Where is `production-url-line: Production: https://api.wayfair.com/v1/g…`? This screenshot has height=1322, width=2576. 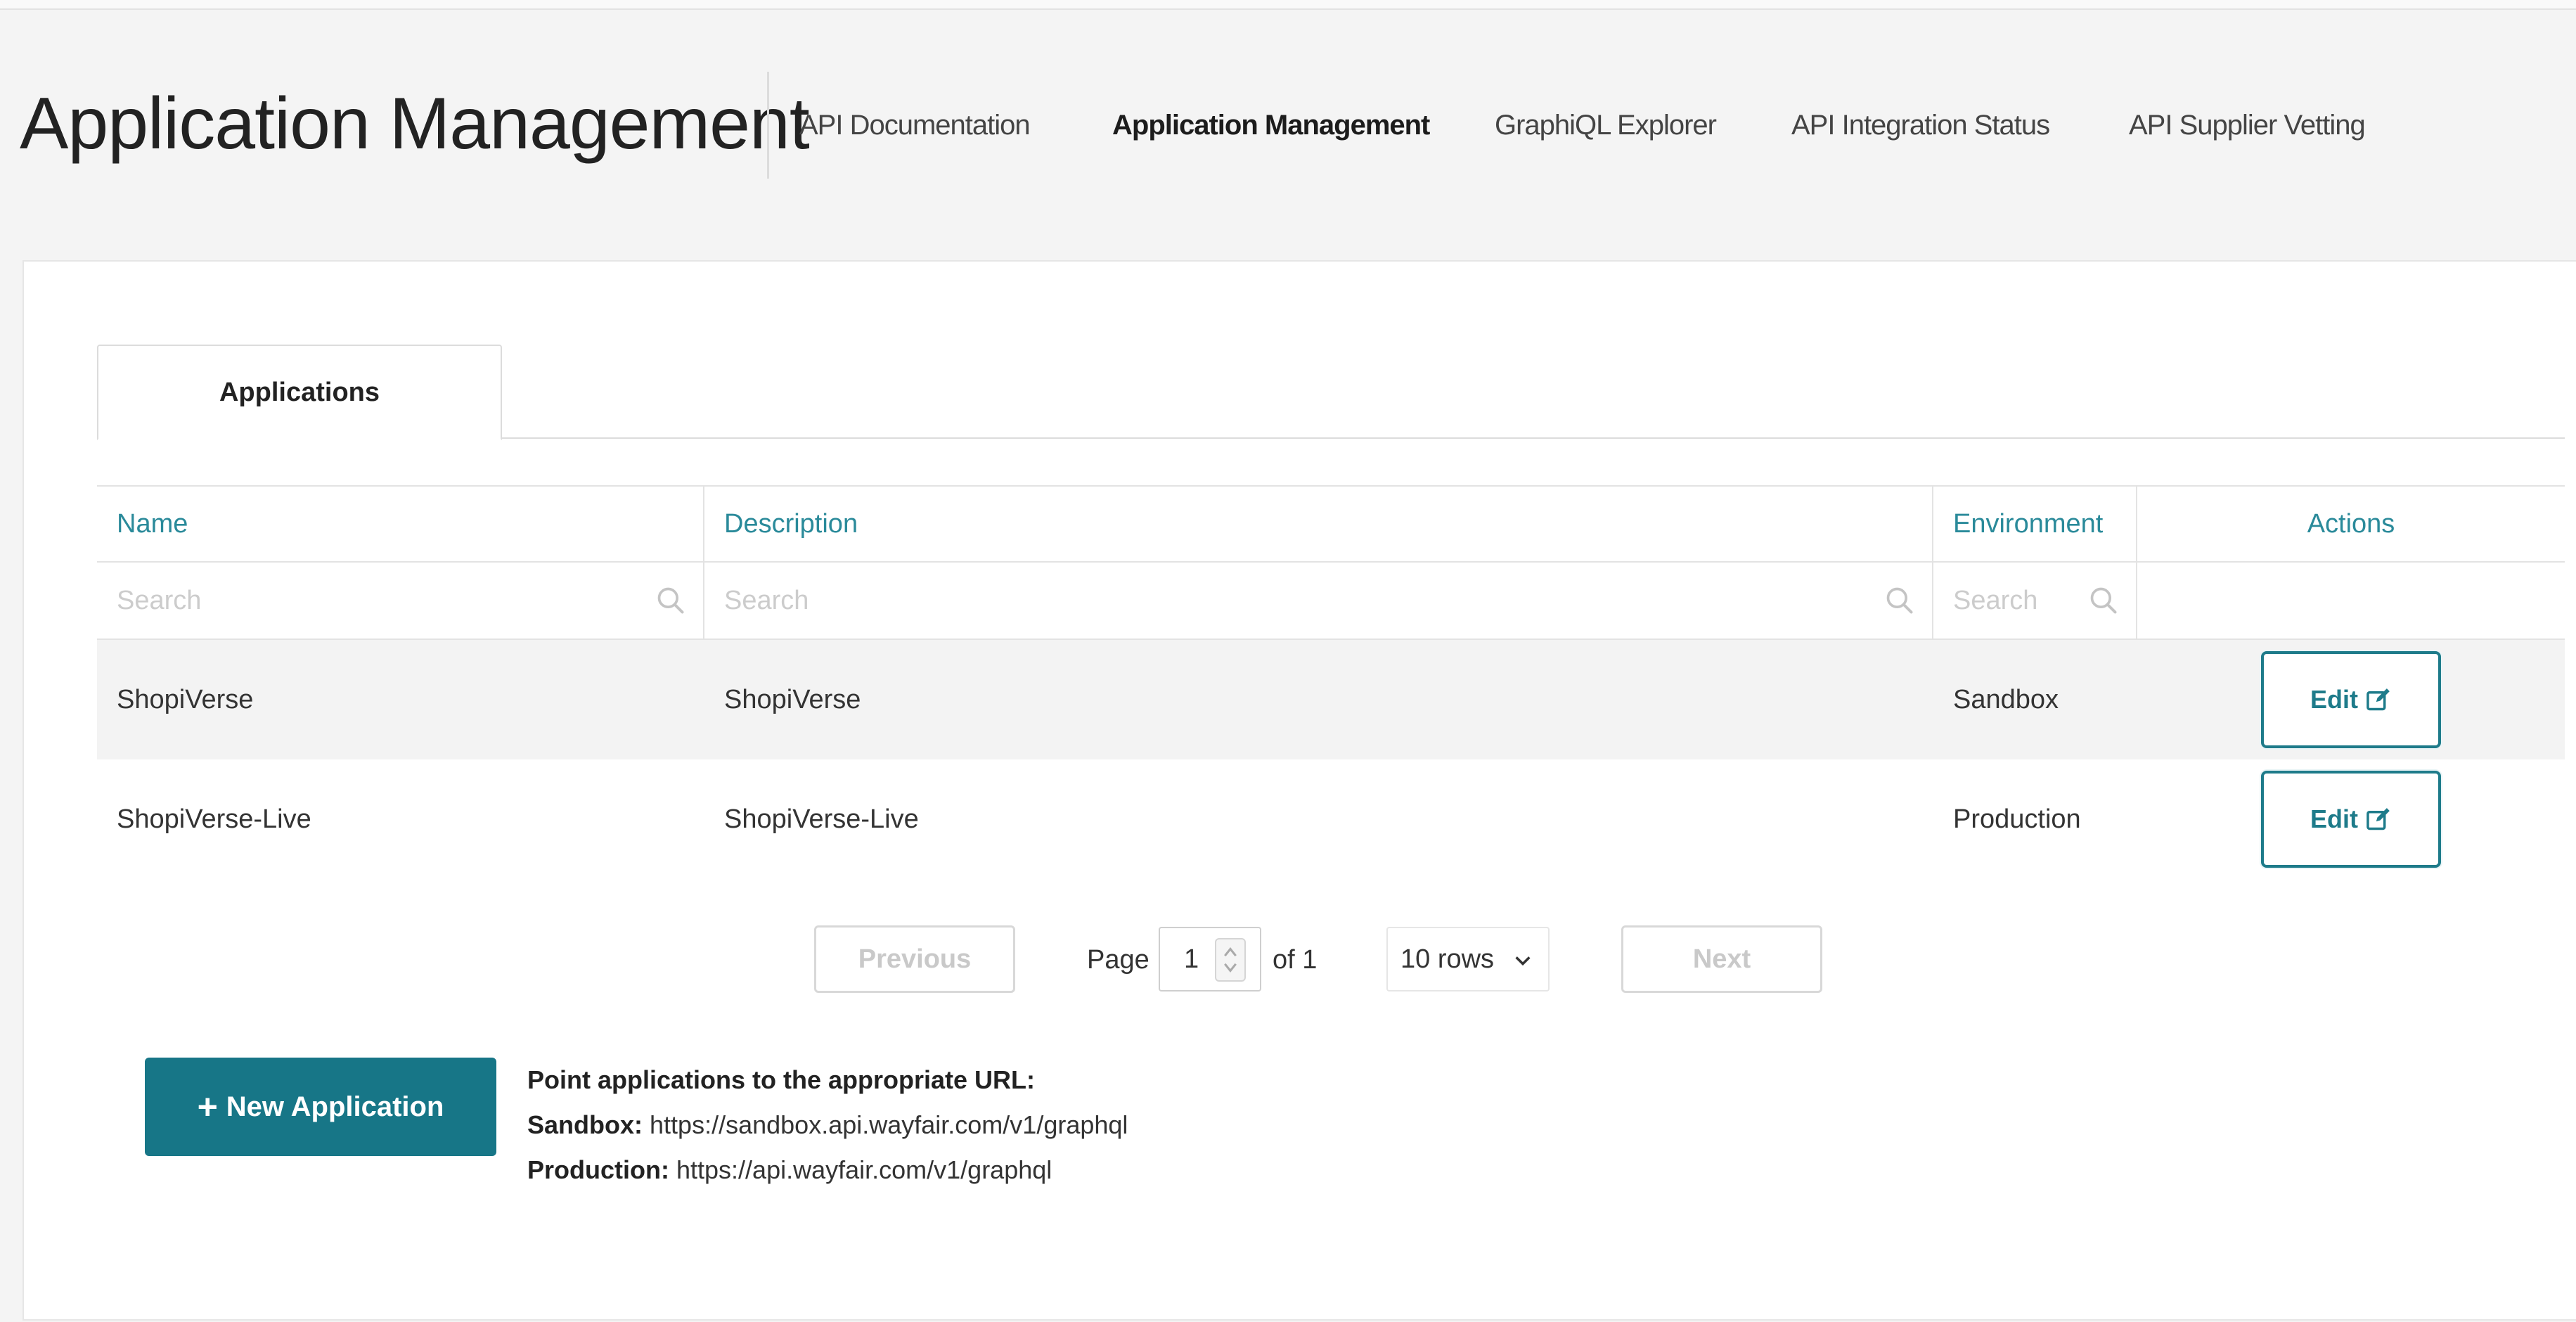 production-url-line: Production: https://api.wayfair.com/v1/g… is located at coordinates (827, 1170).